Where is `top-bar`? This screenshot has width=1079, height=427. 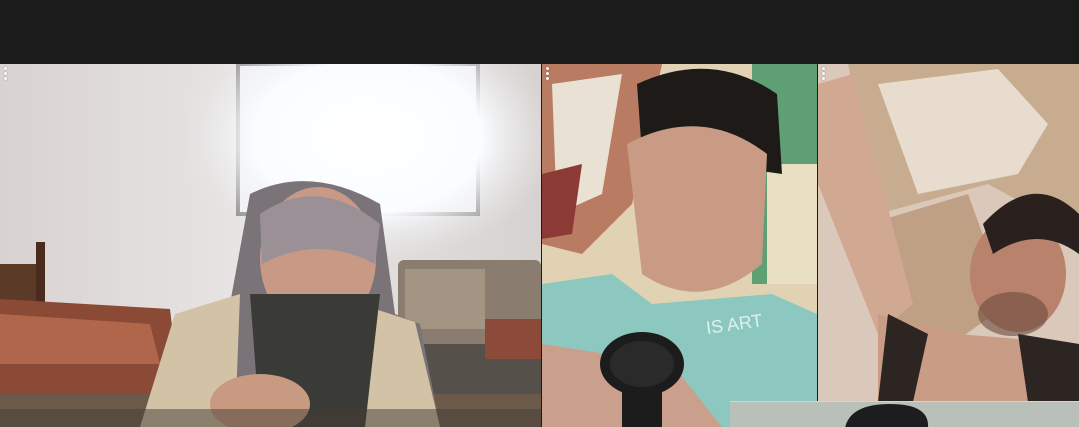 top-bar is located at coordinates (539, 32).